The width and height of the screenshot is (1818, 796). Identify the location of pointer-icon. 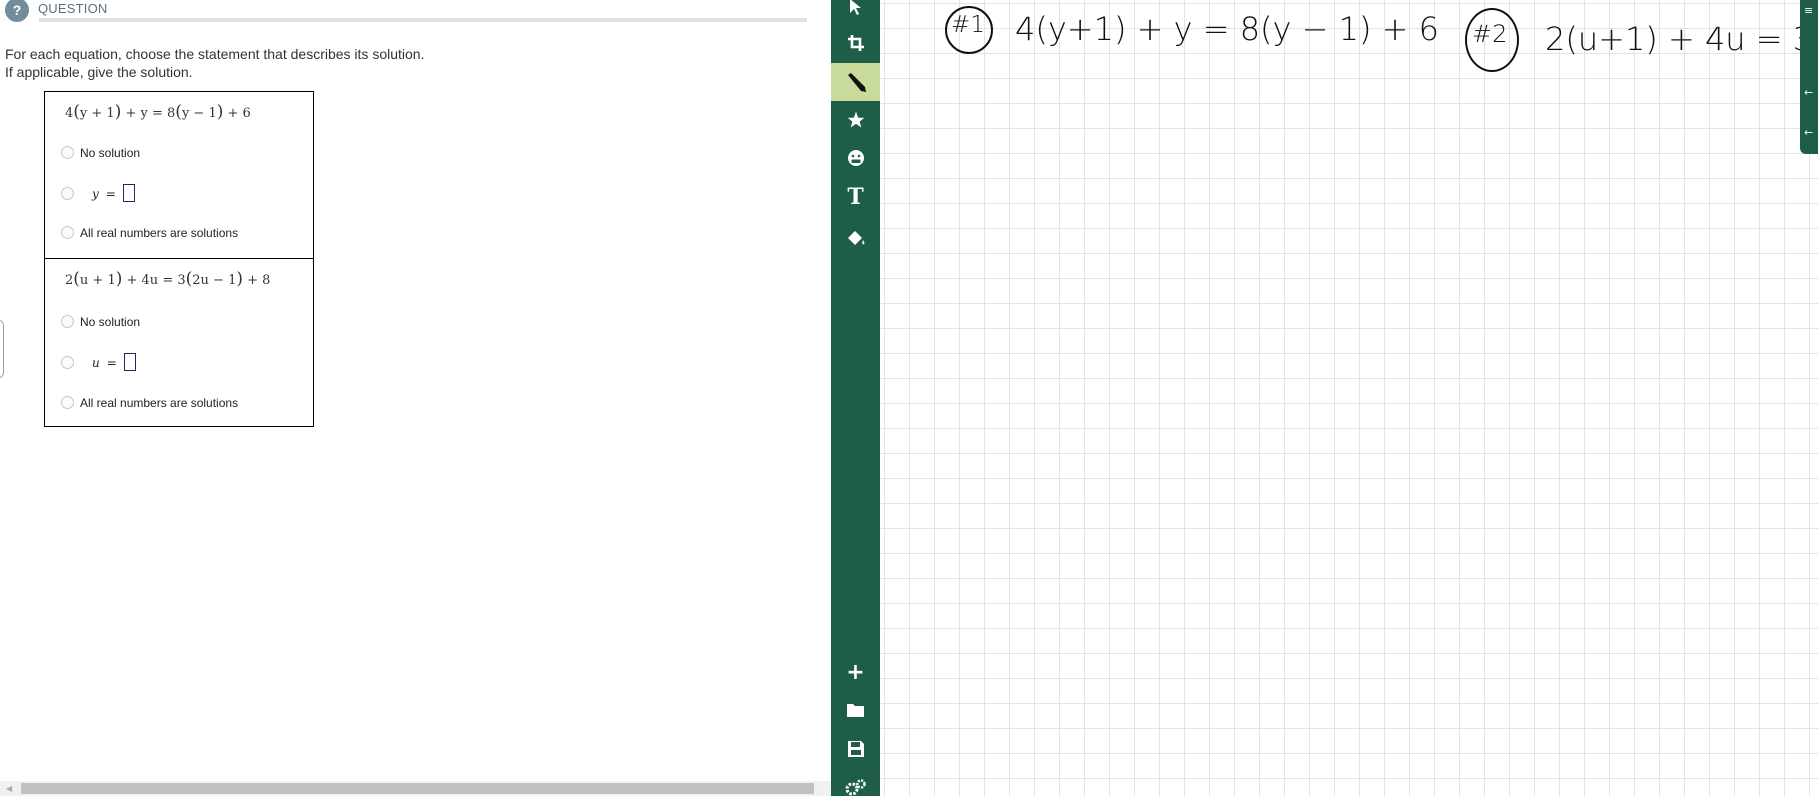
(855, 13).